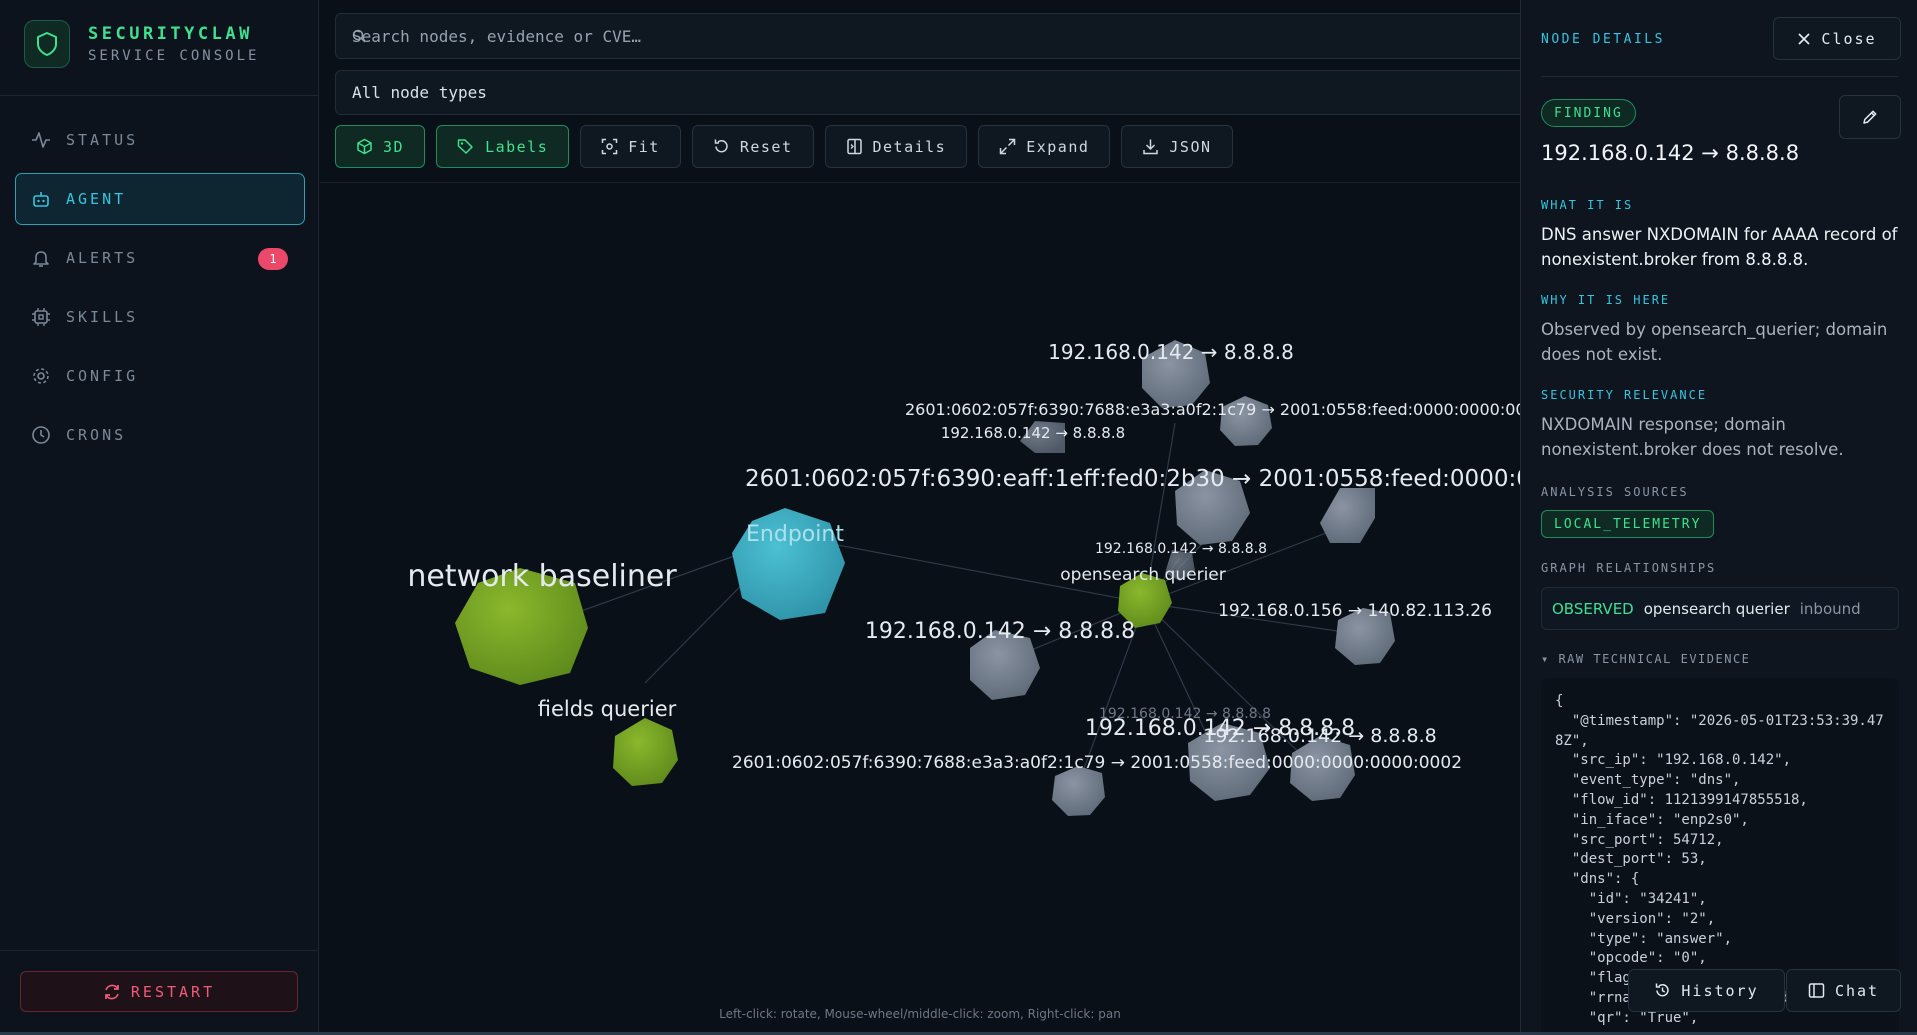 The image size is (1917, 1035). Describe the element at coordinates (1588, 113) in the screenshot. I see `node-kind-badge: FINDING` at that location.